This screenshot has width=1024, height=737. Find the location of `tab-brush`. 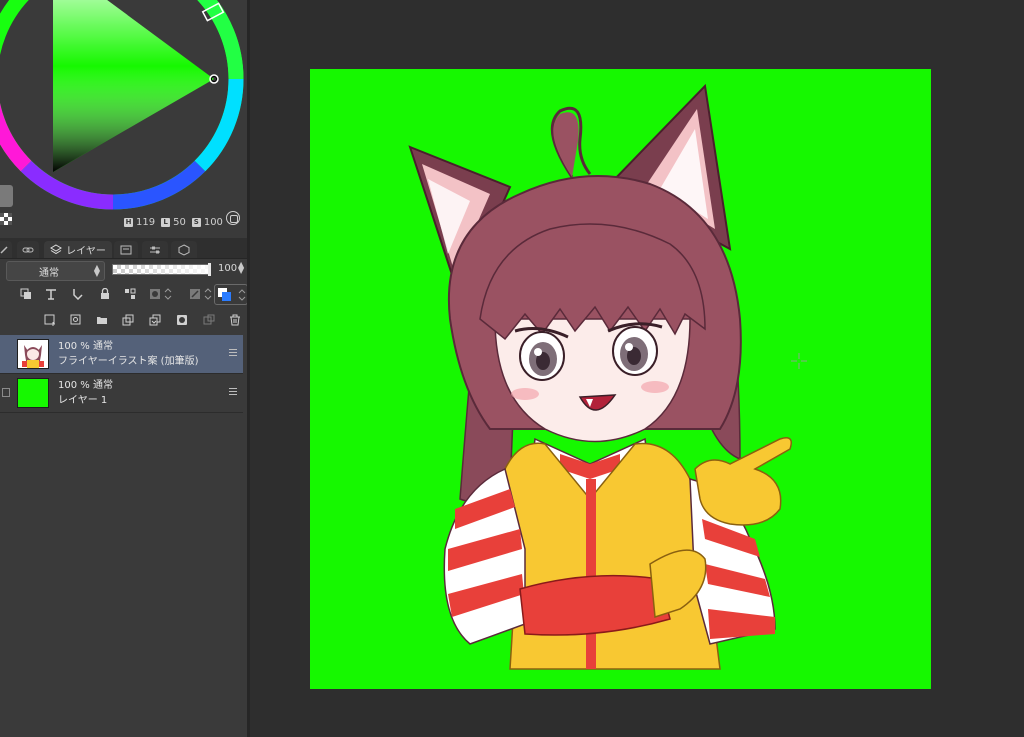

tab-brush is located at coordinates (6, 249).